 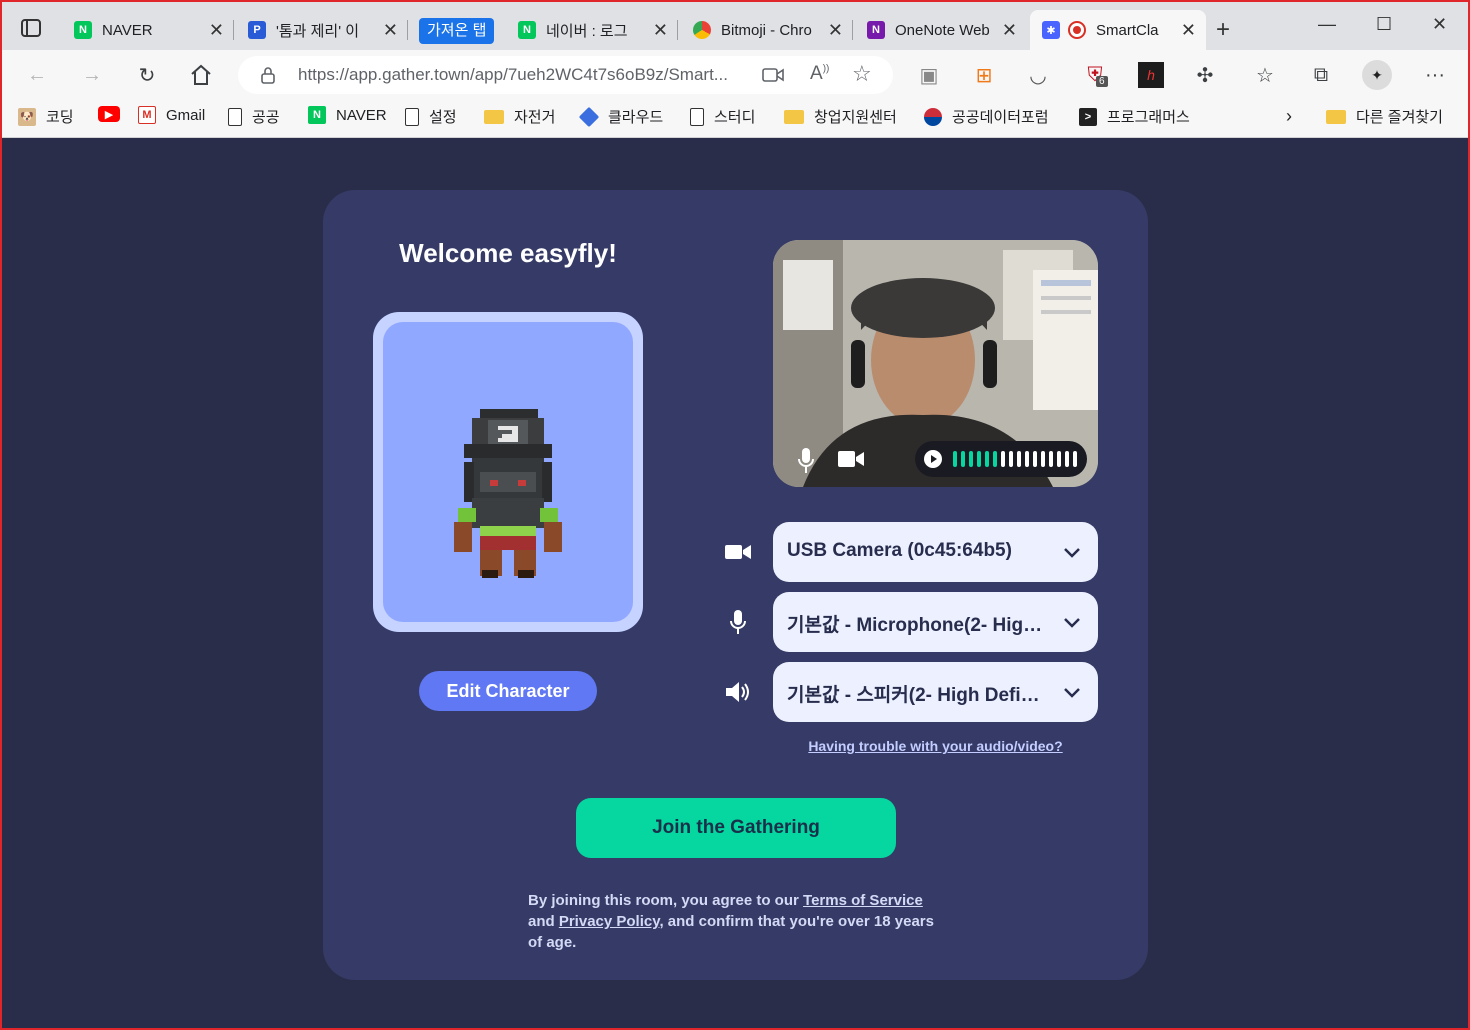 I want to click on join-gathering-button: Join the Gathering, so click(x=736, y=828).